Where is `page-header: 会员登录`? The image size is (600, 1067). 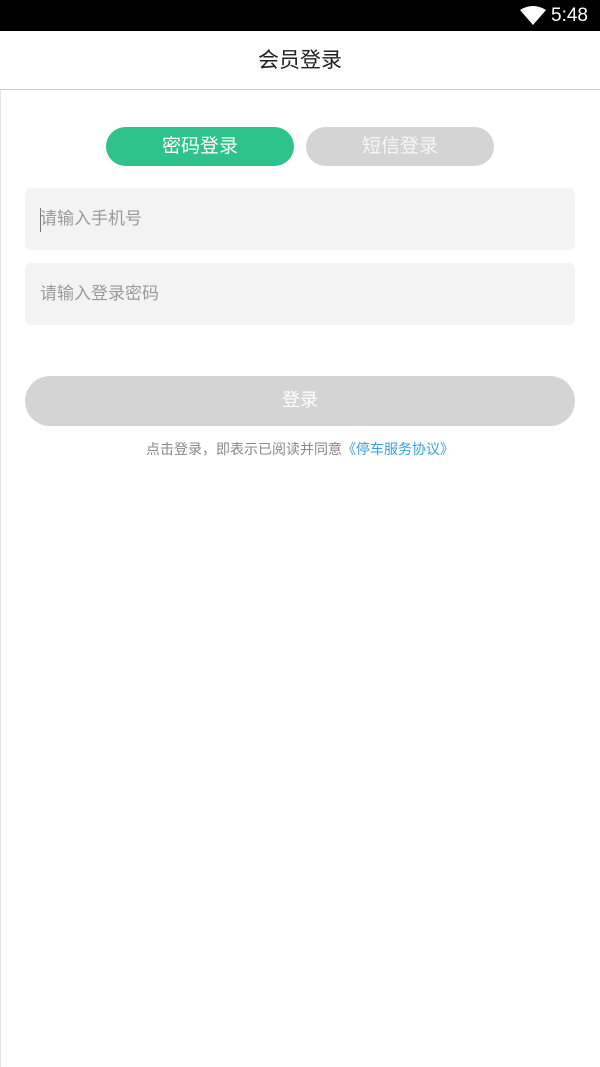 page-header: 会员登录 is located at coordinates (300, 60).